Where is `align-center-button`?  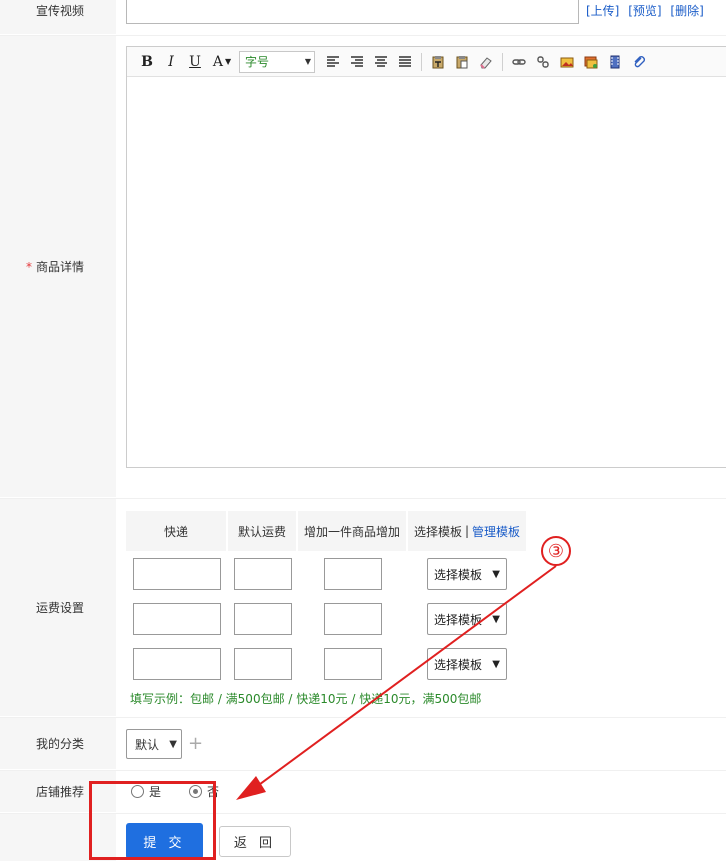
align-center-button is located at coordinates (381, 62).